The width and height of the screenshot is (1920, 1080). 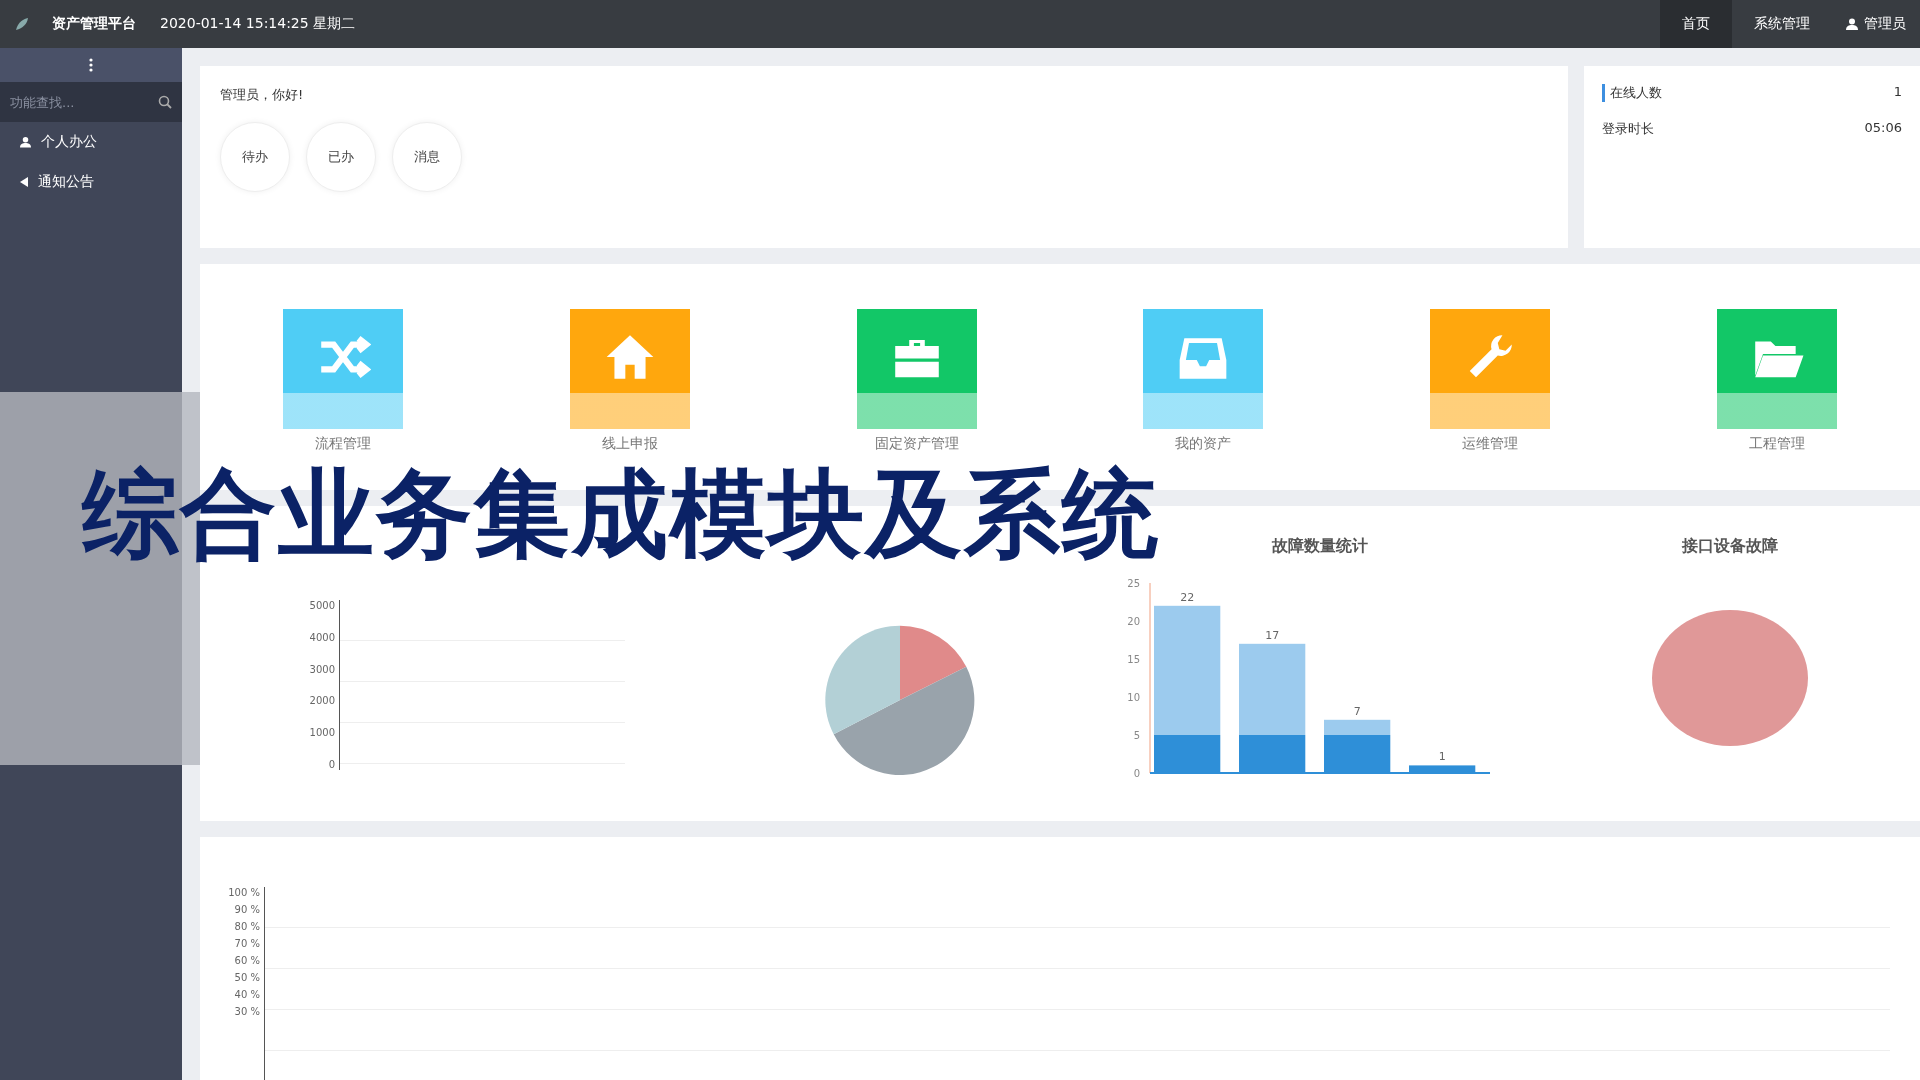 I want to click on axis-tick-label: 50 %, so click(x=246, y=977).